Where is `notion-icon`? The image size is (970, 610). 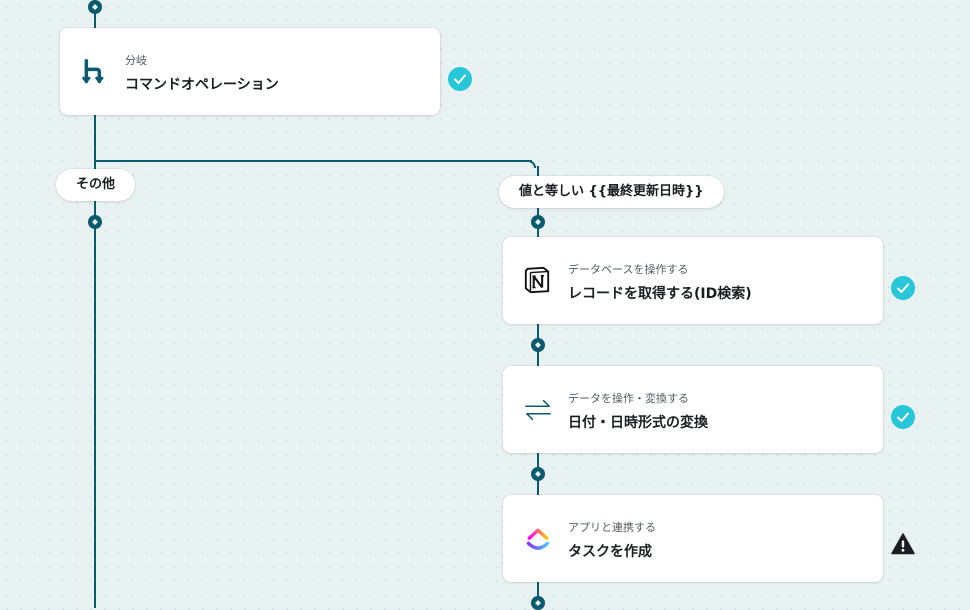 notion-icon is located at coordinates (537, 280).